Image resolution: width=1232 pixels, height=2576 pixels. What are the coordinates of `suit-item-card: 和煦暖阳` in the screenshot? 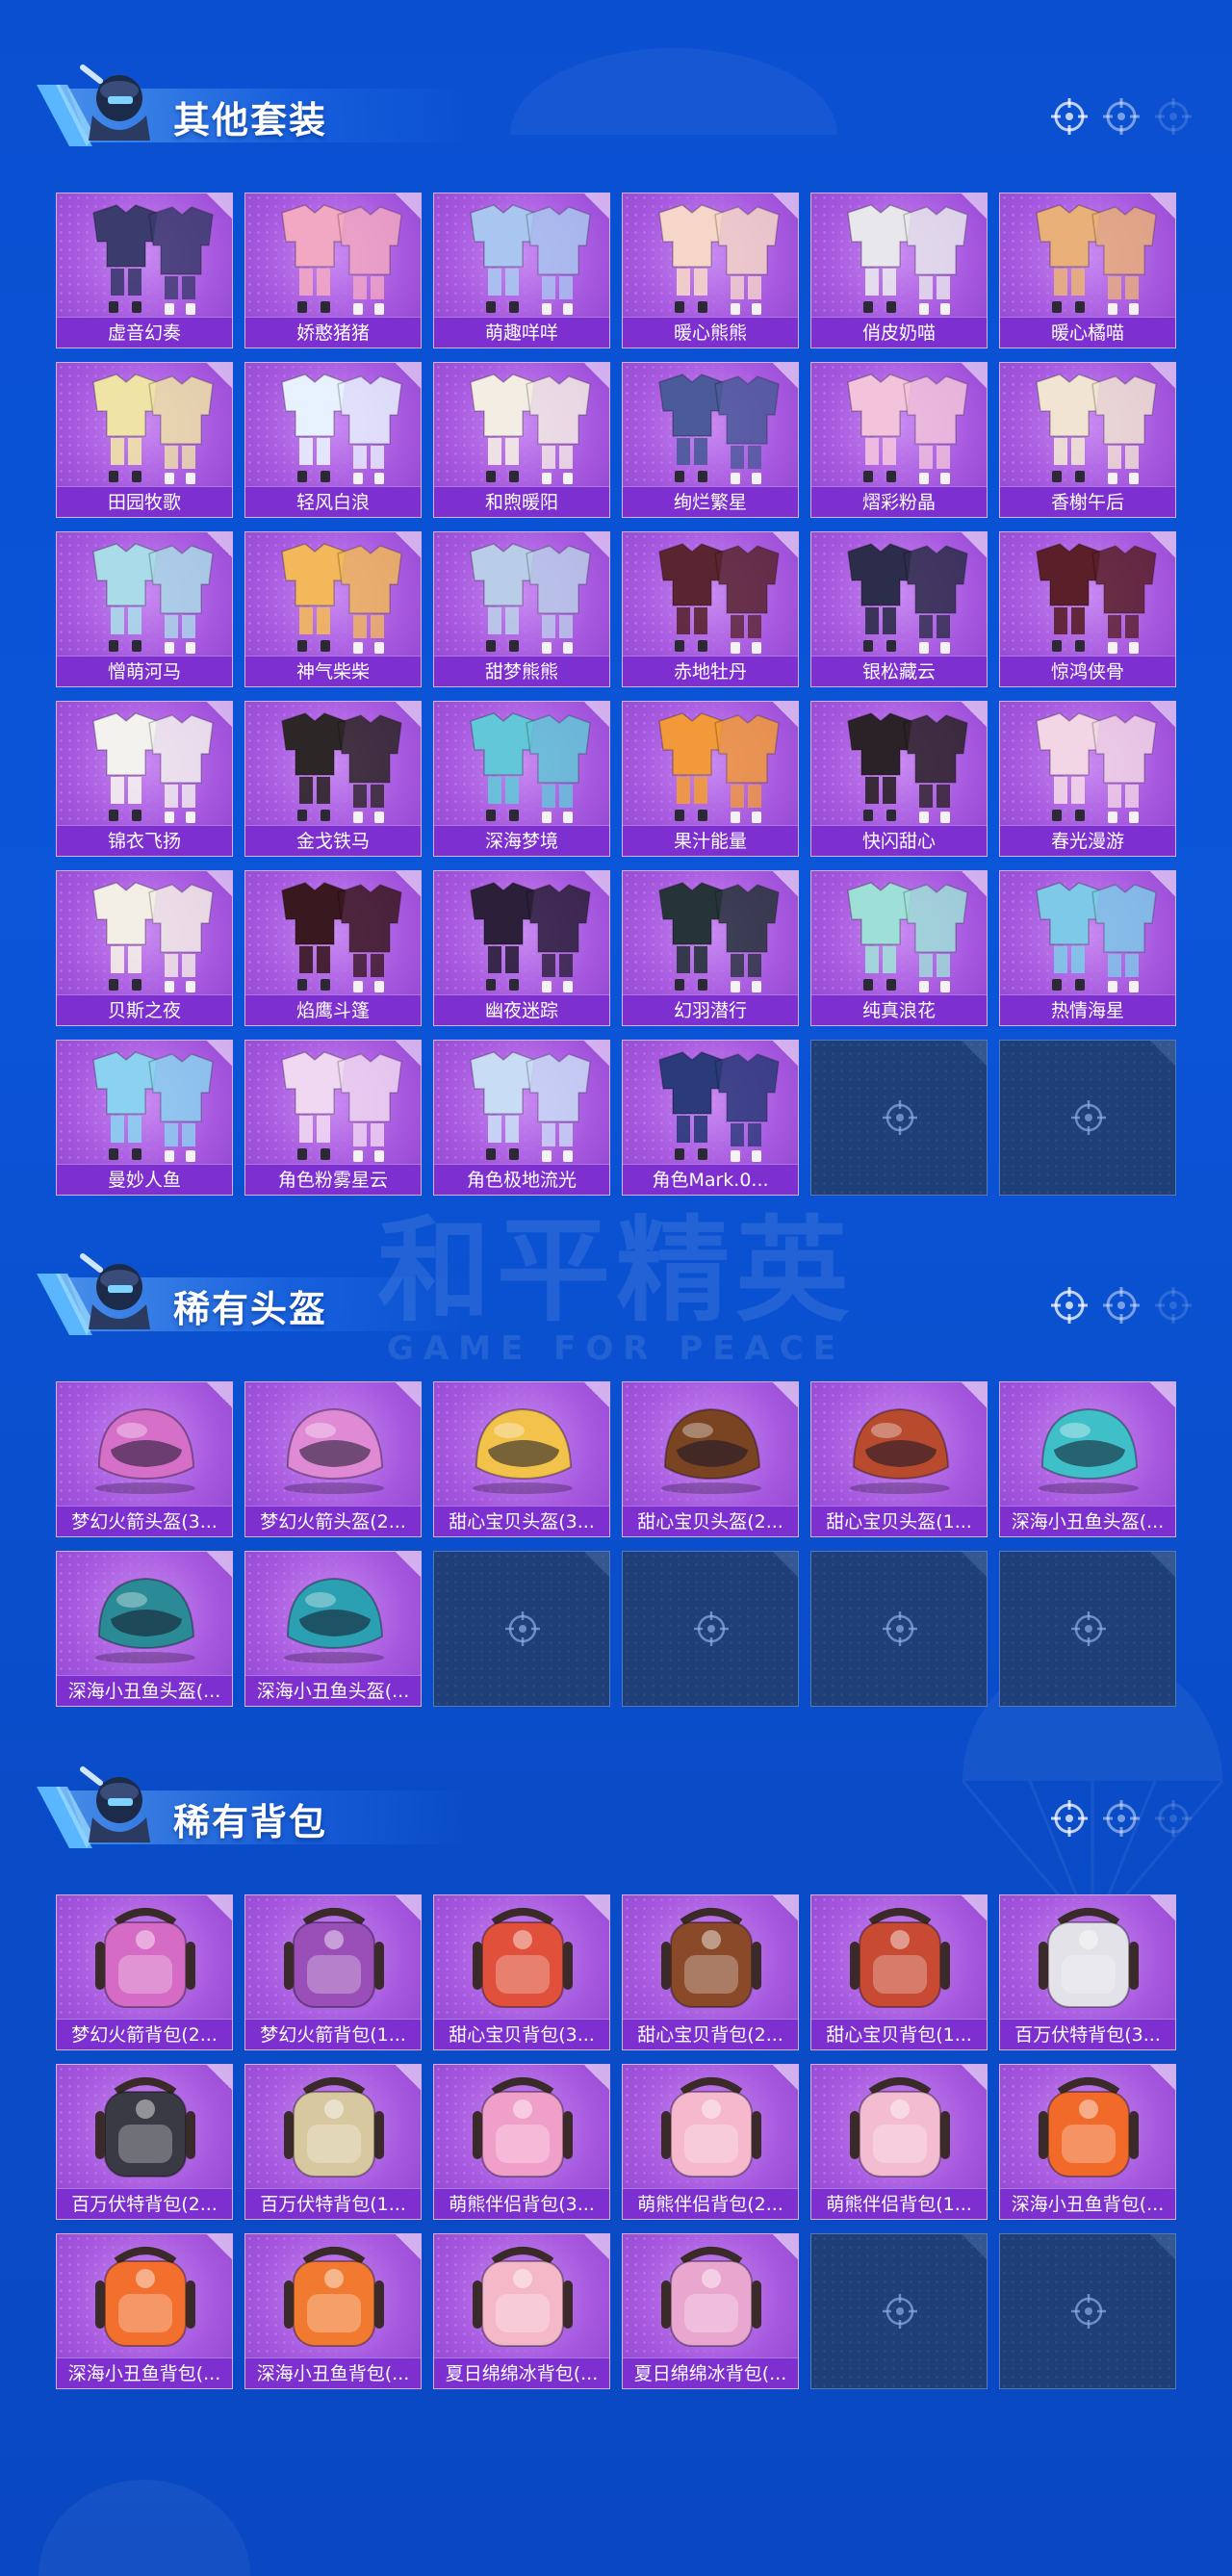 It's located at (521, 440).